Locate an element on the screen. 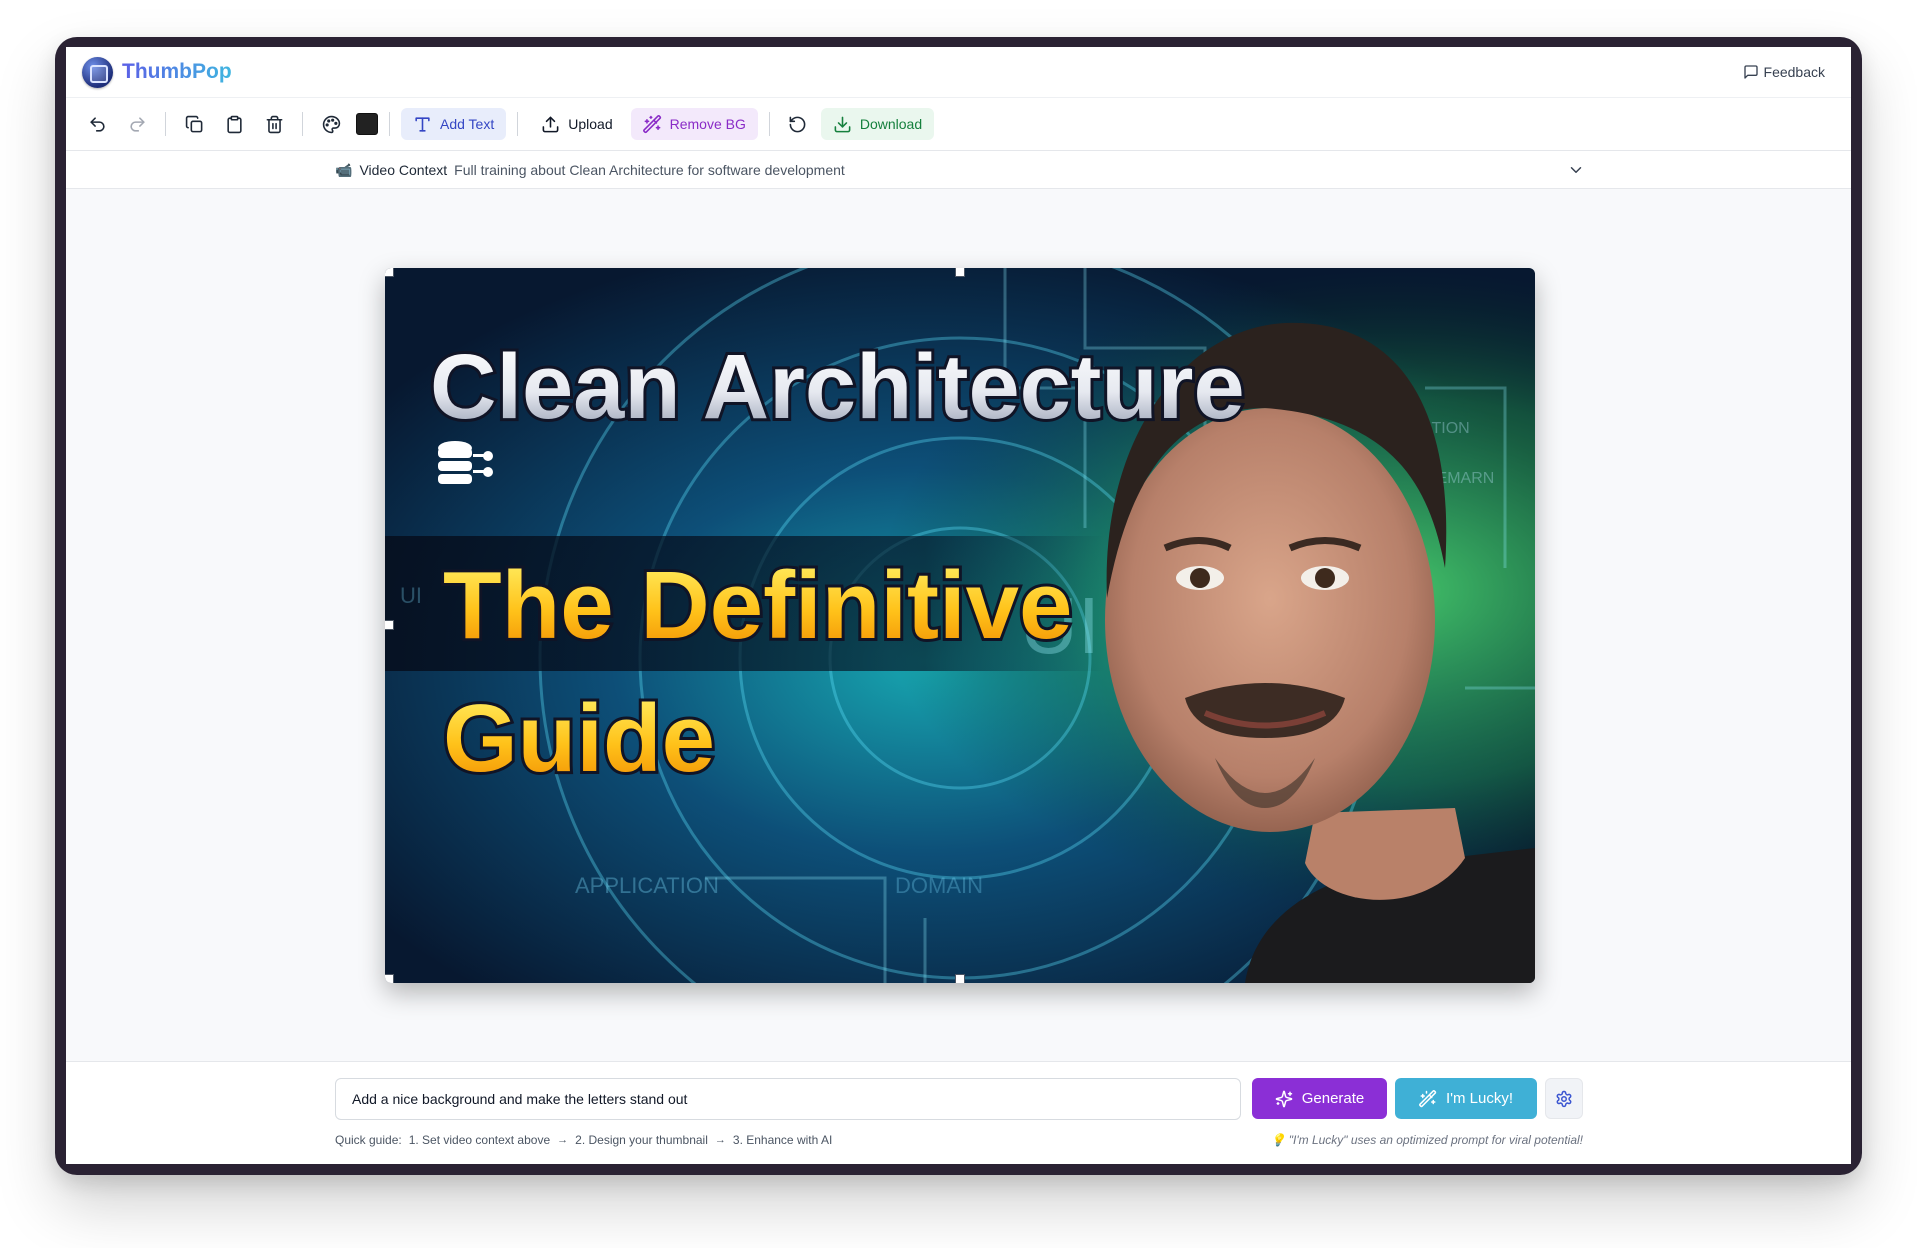 The width and height of the screenshot is (1917, 1248). feedback-label: Feedback is located at coordinates (1794, 72).